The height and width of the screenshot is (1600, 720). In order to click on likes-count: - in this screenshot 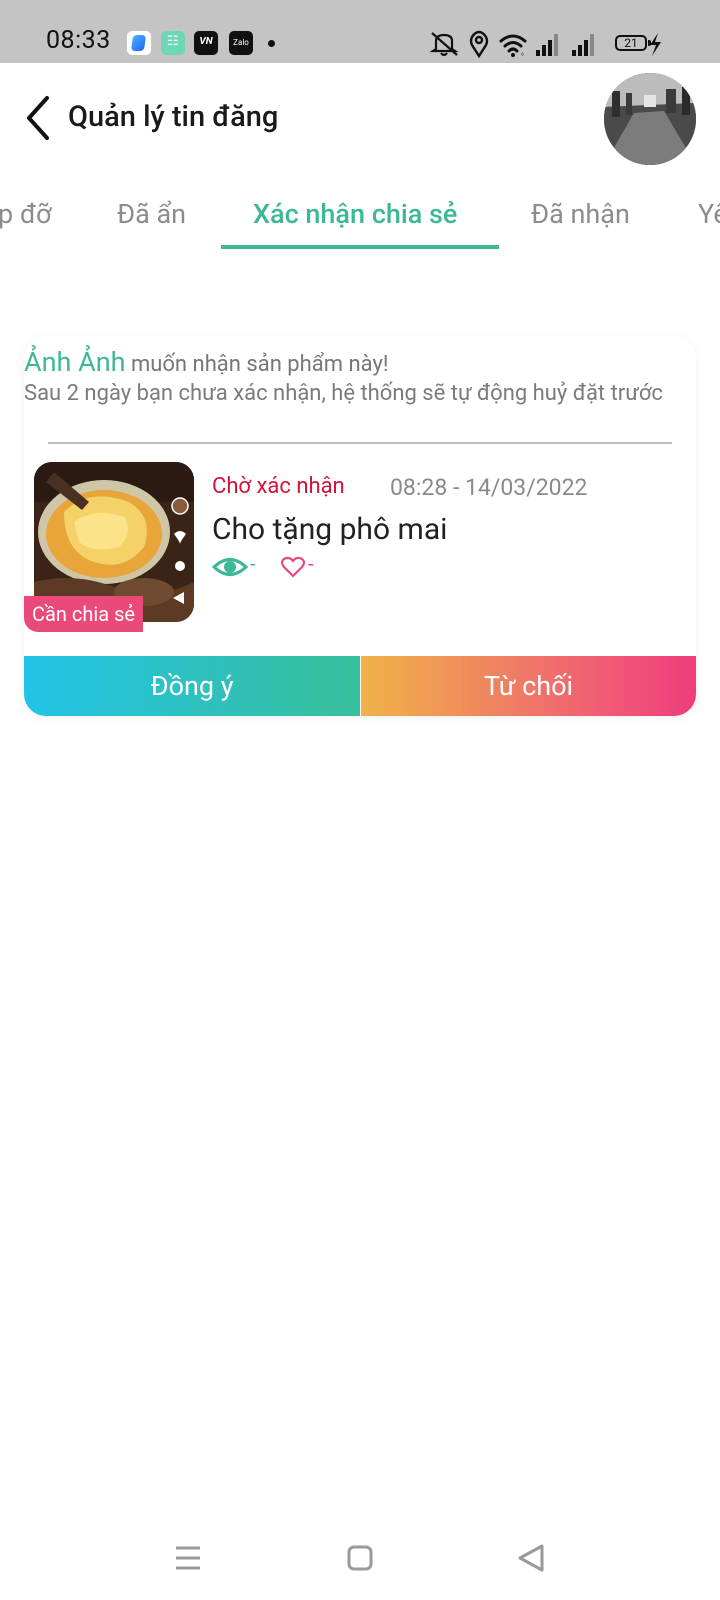, I will do `click(311, 564)`.